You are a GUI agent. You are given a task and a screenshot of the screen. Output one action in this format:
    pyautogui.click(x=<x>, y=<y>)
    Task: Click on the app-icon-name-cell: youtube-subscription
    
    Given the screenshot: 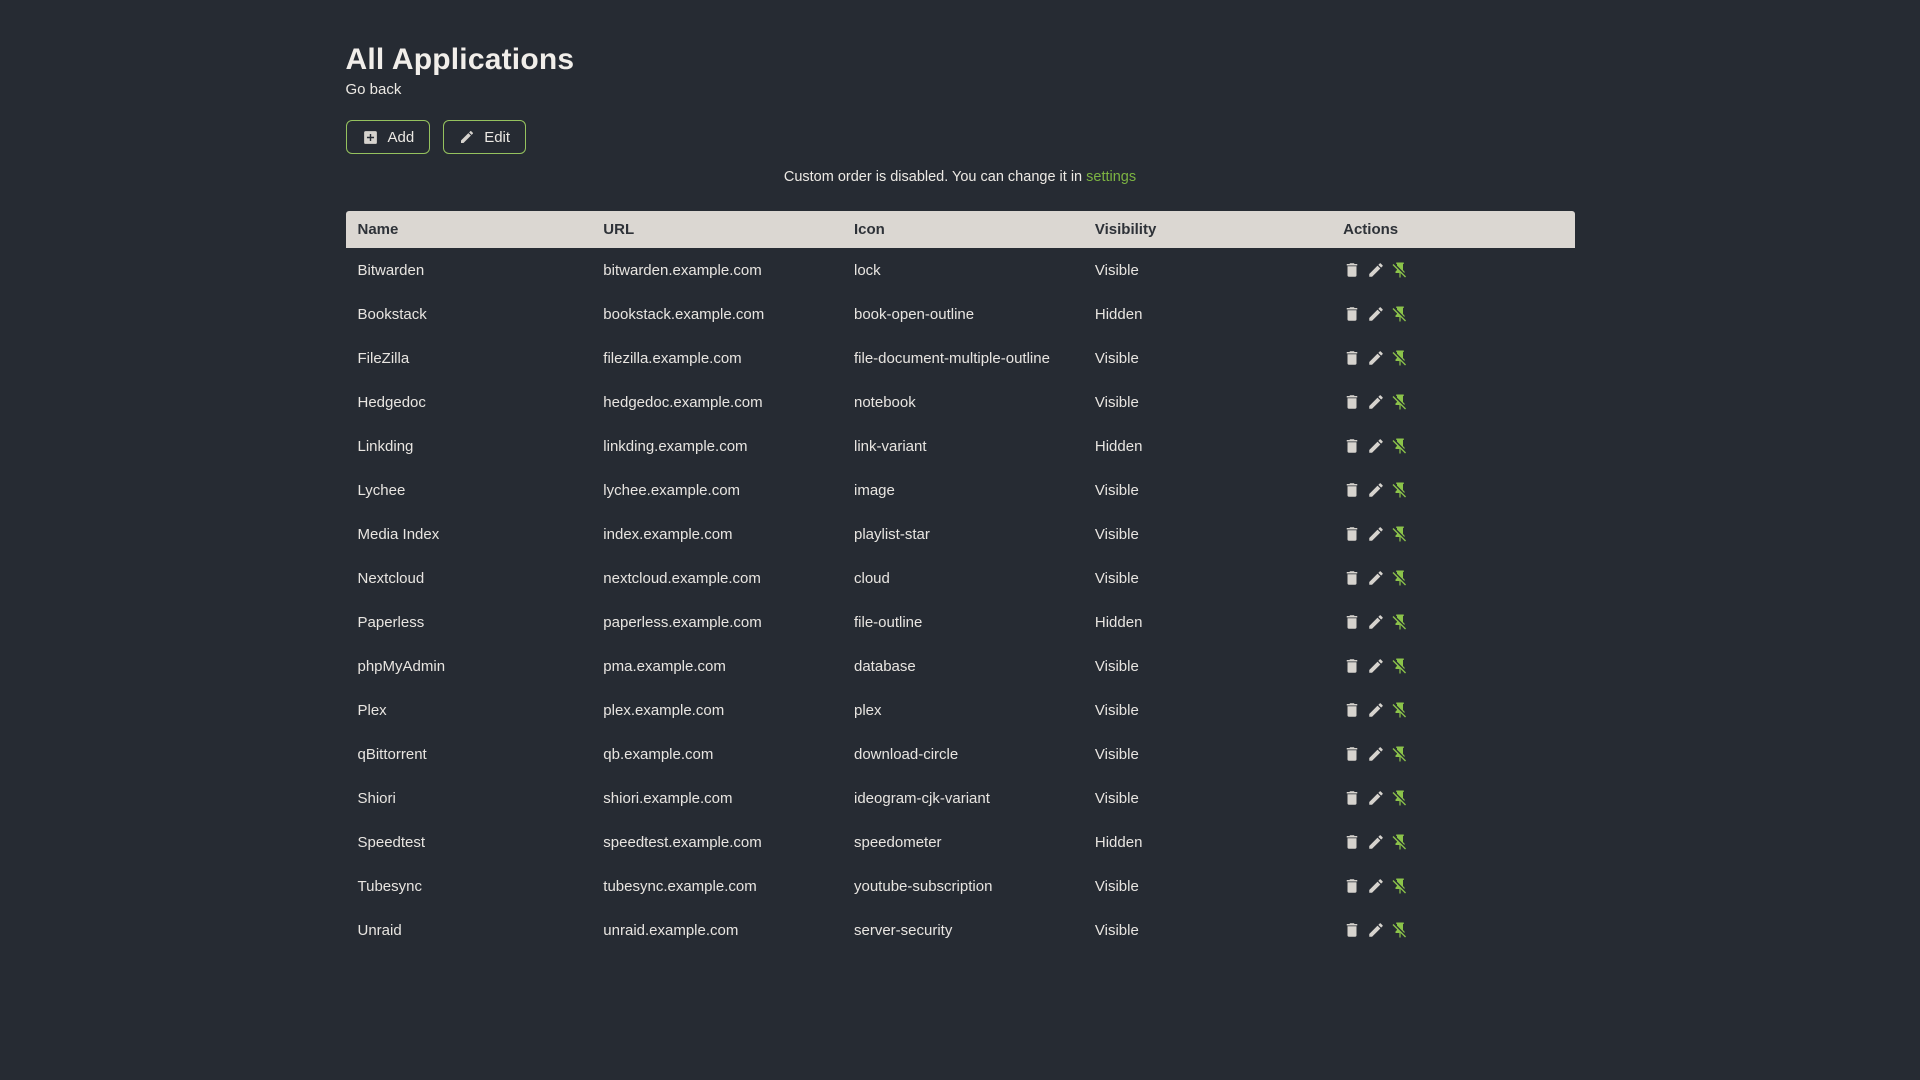 What is the action you would take?
    pyautogui.click(x=923, y=886)
    